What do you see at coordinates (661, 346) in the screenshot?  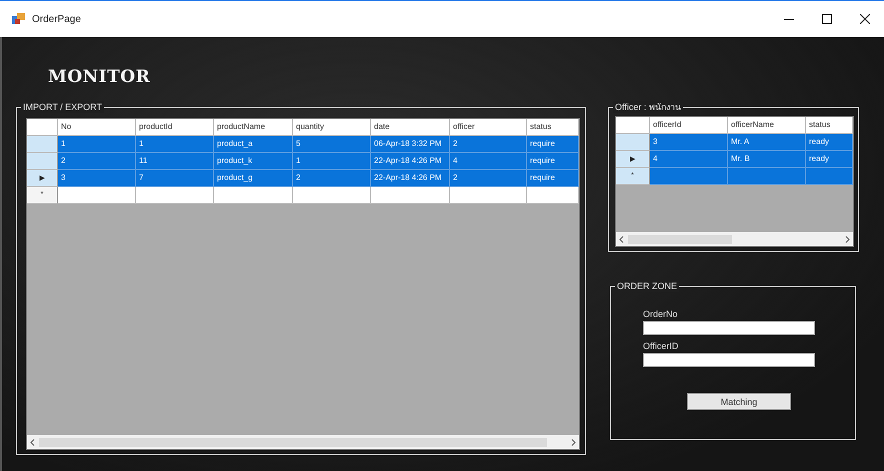 I see `field-label: OfficerID` at bounding box center [661, 346].